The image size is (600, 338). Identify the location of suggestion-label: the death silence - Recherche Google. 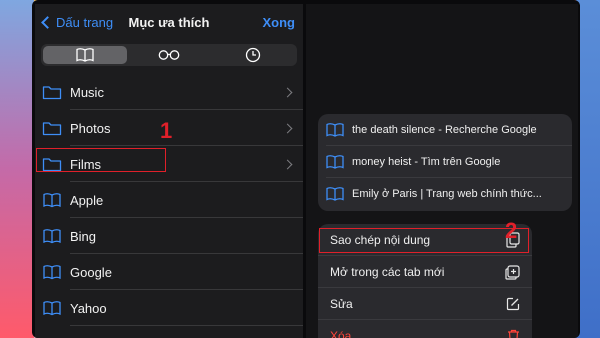
(444, 130).